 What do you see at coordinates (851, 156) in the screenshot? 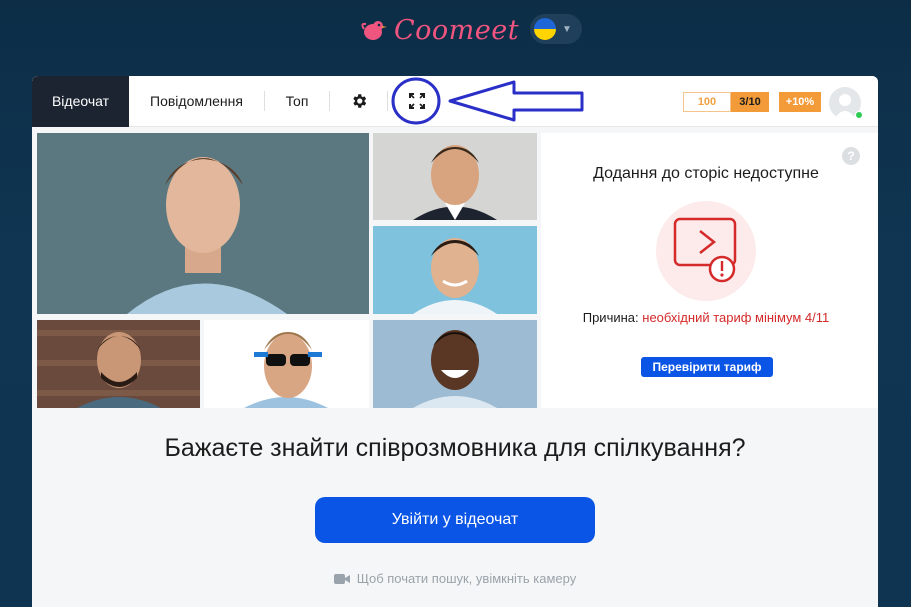
I see `help-icon: ?` at bounding box center [851, 156].